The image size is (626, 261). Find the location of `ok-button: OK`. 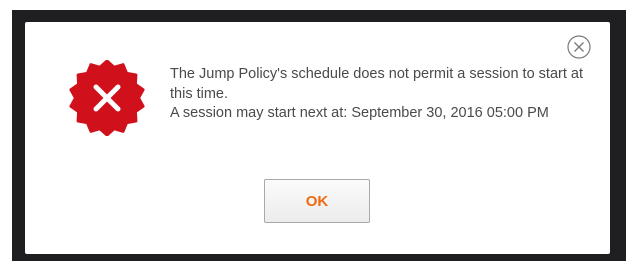

ok-button: OK is located at coordinates (317, 201).